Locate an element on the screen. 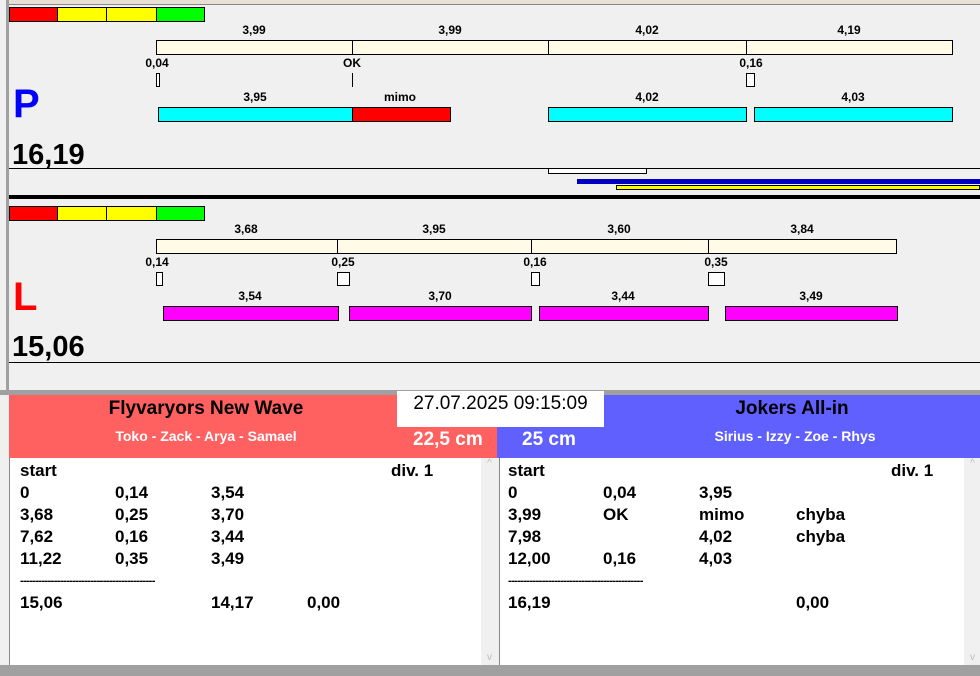  list-cell: 3,44 is located at coordinates (228, 536).